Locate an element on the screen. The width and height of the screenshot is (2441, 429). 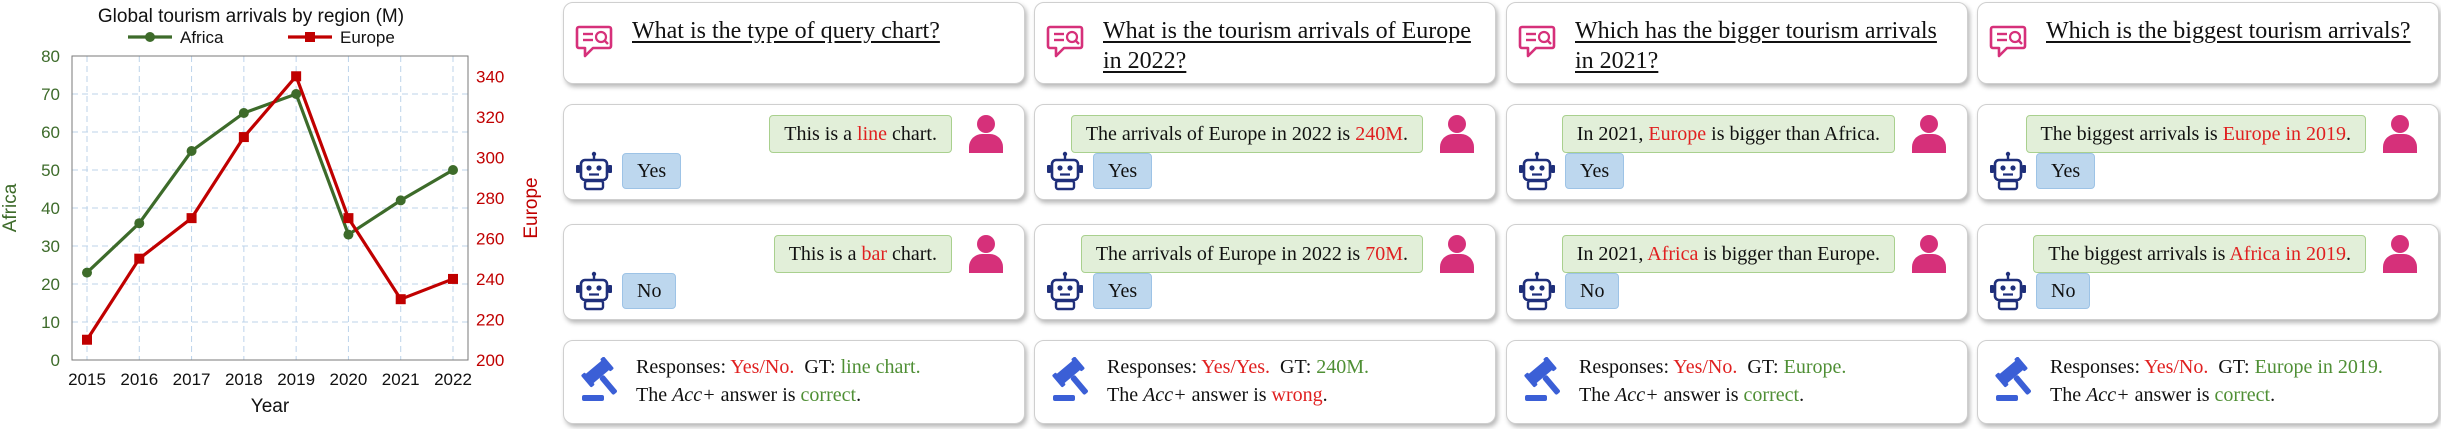
right-tick-label: 300 is located at coordinates (490, 157).